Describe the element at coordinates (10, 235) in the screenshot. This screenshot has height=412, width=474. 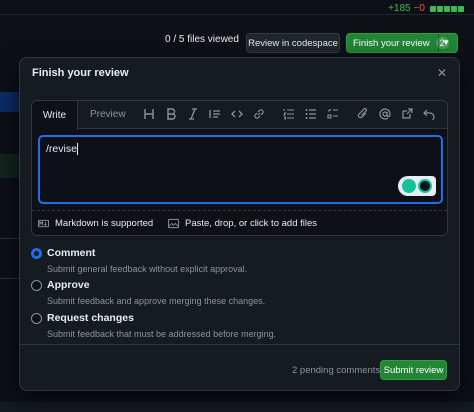
I see `background-diff-strip` at that location.